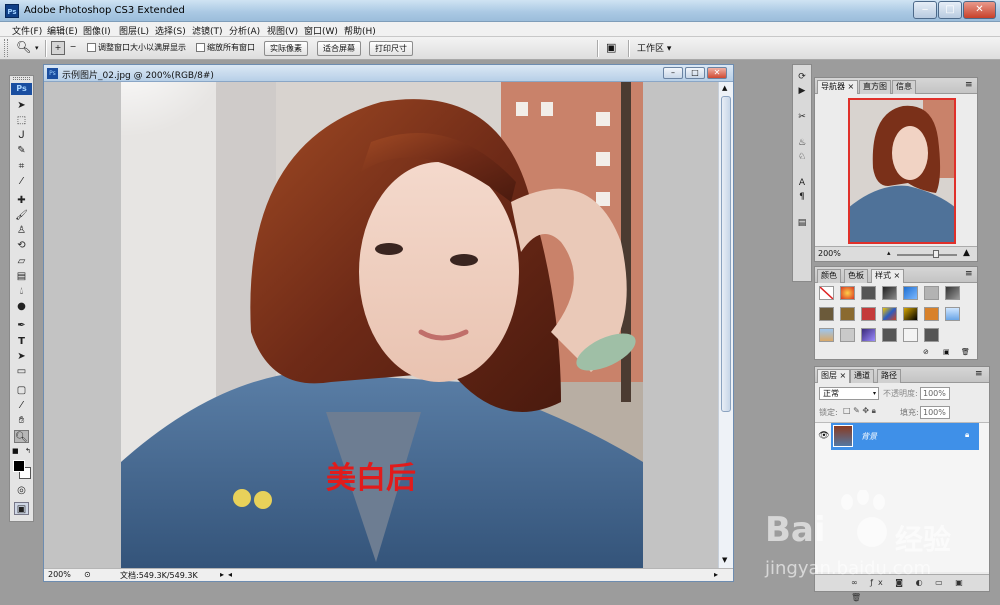 The image size is (1000, 605). I want to click on doc-close-button: ✕, so click(717, 73).